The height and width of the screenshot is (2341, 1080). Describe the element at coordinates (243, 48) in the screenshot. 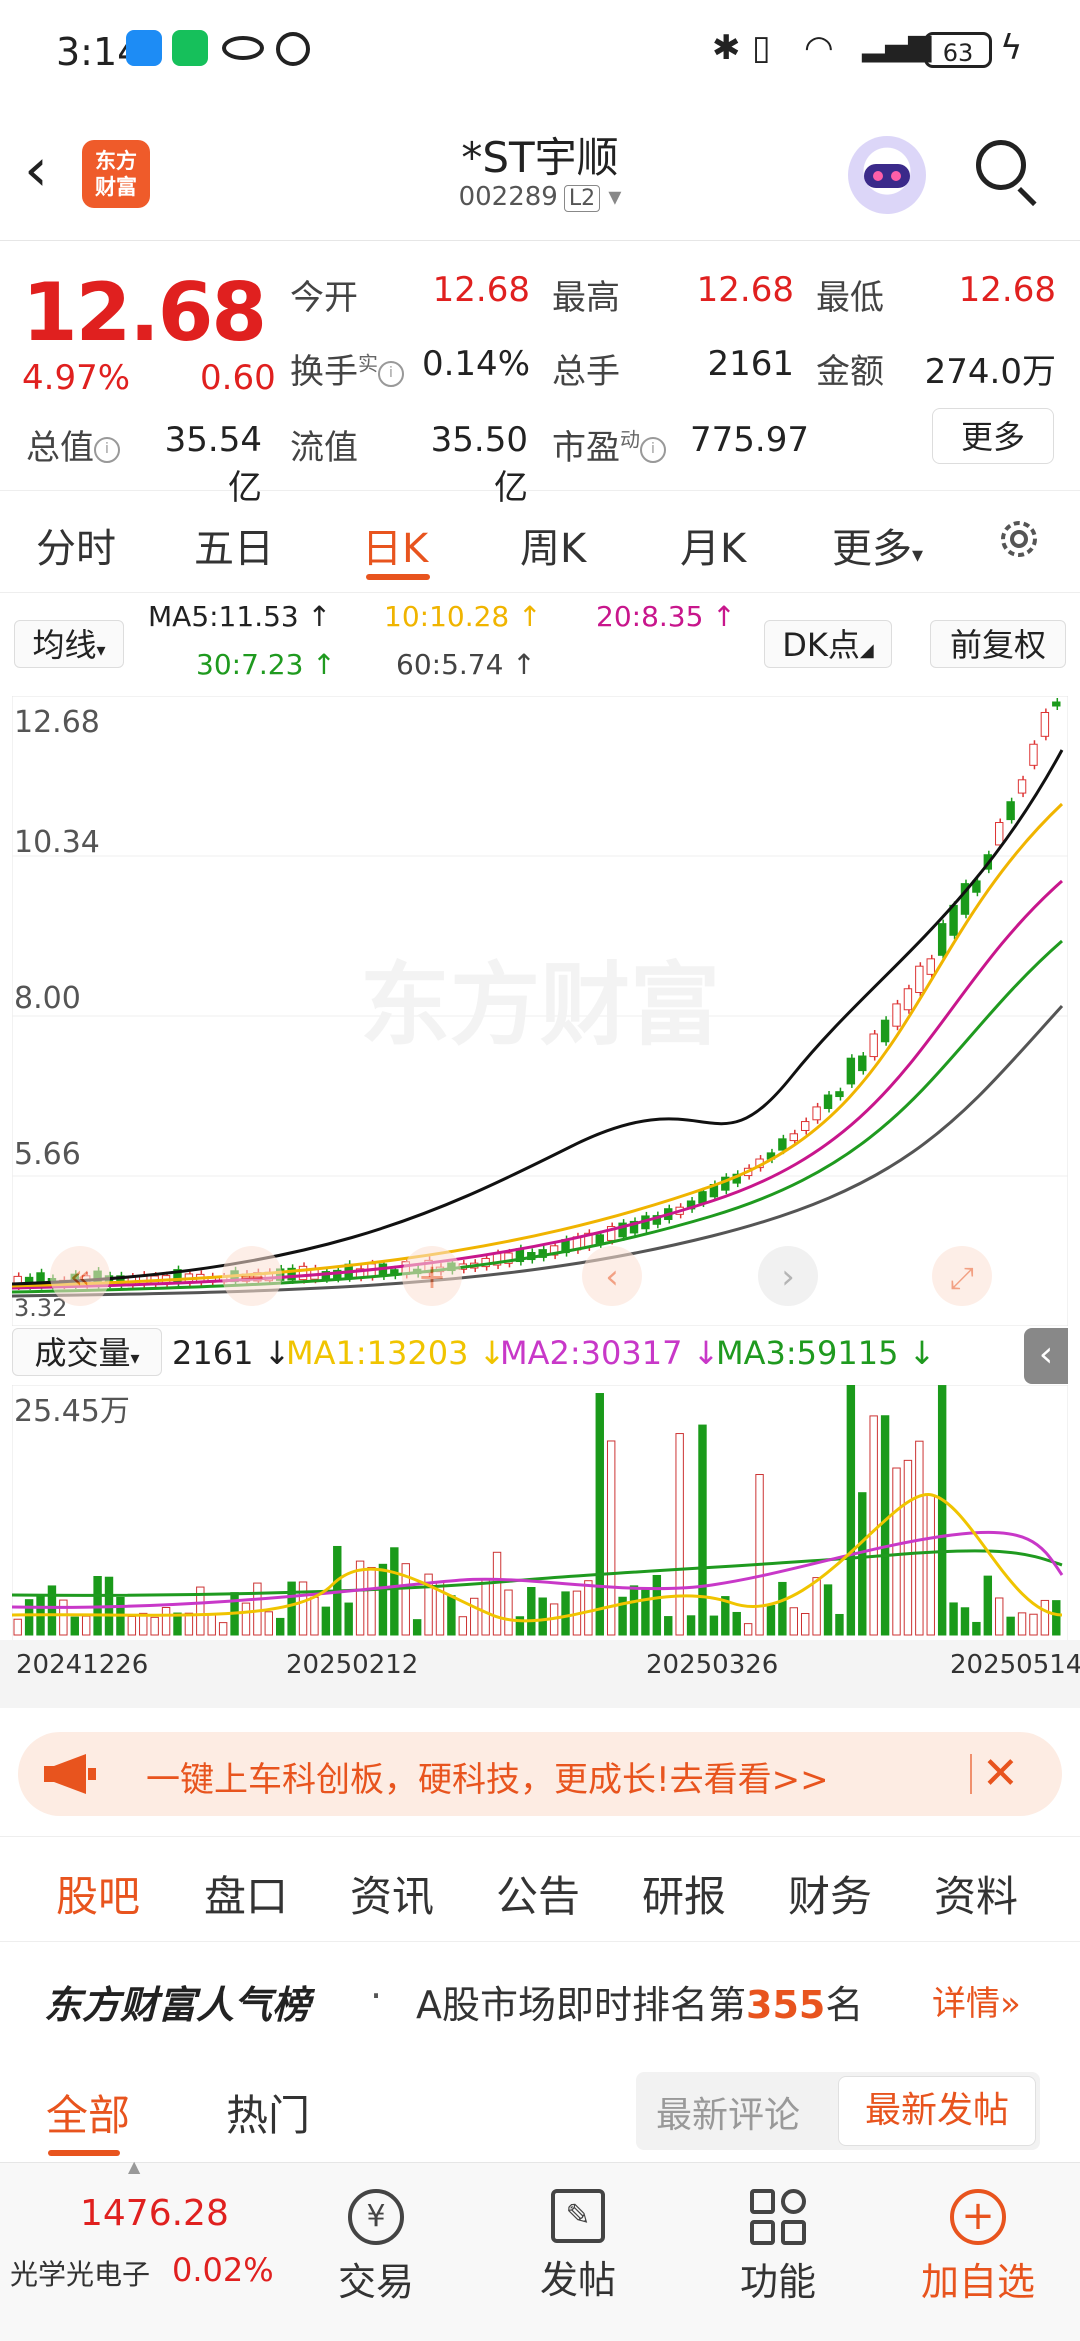

I see `eye-icon` at that location.